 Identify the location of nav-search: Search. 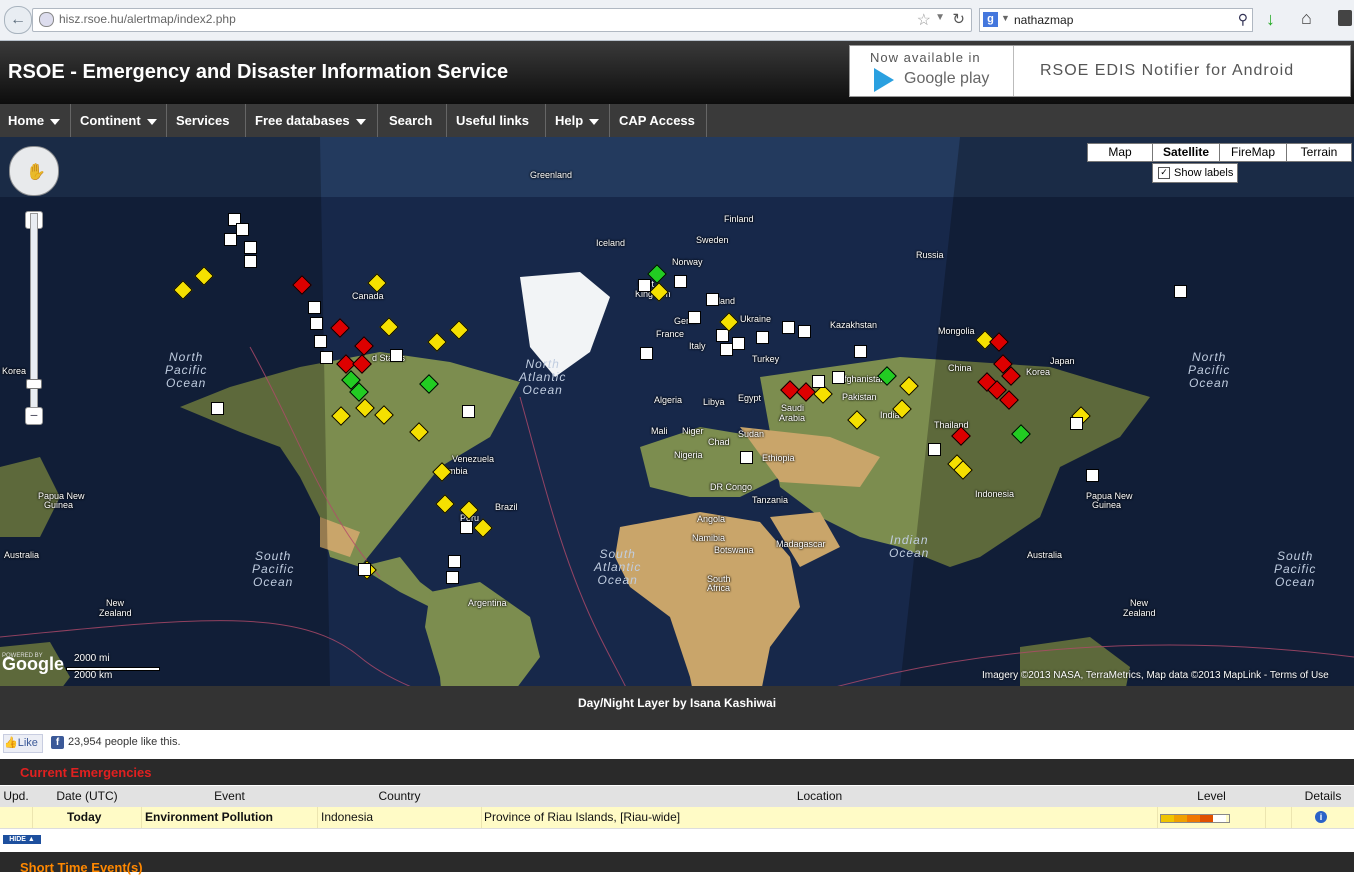
(414, 120).